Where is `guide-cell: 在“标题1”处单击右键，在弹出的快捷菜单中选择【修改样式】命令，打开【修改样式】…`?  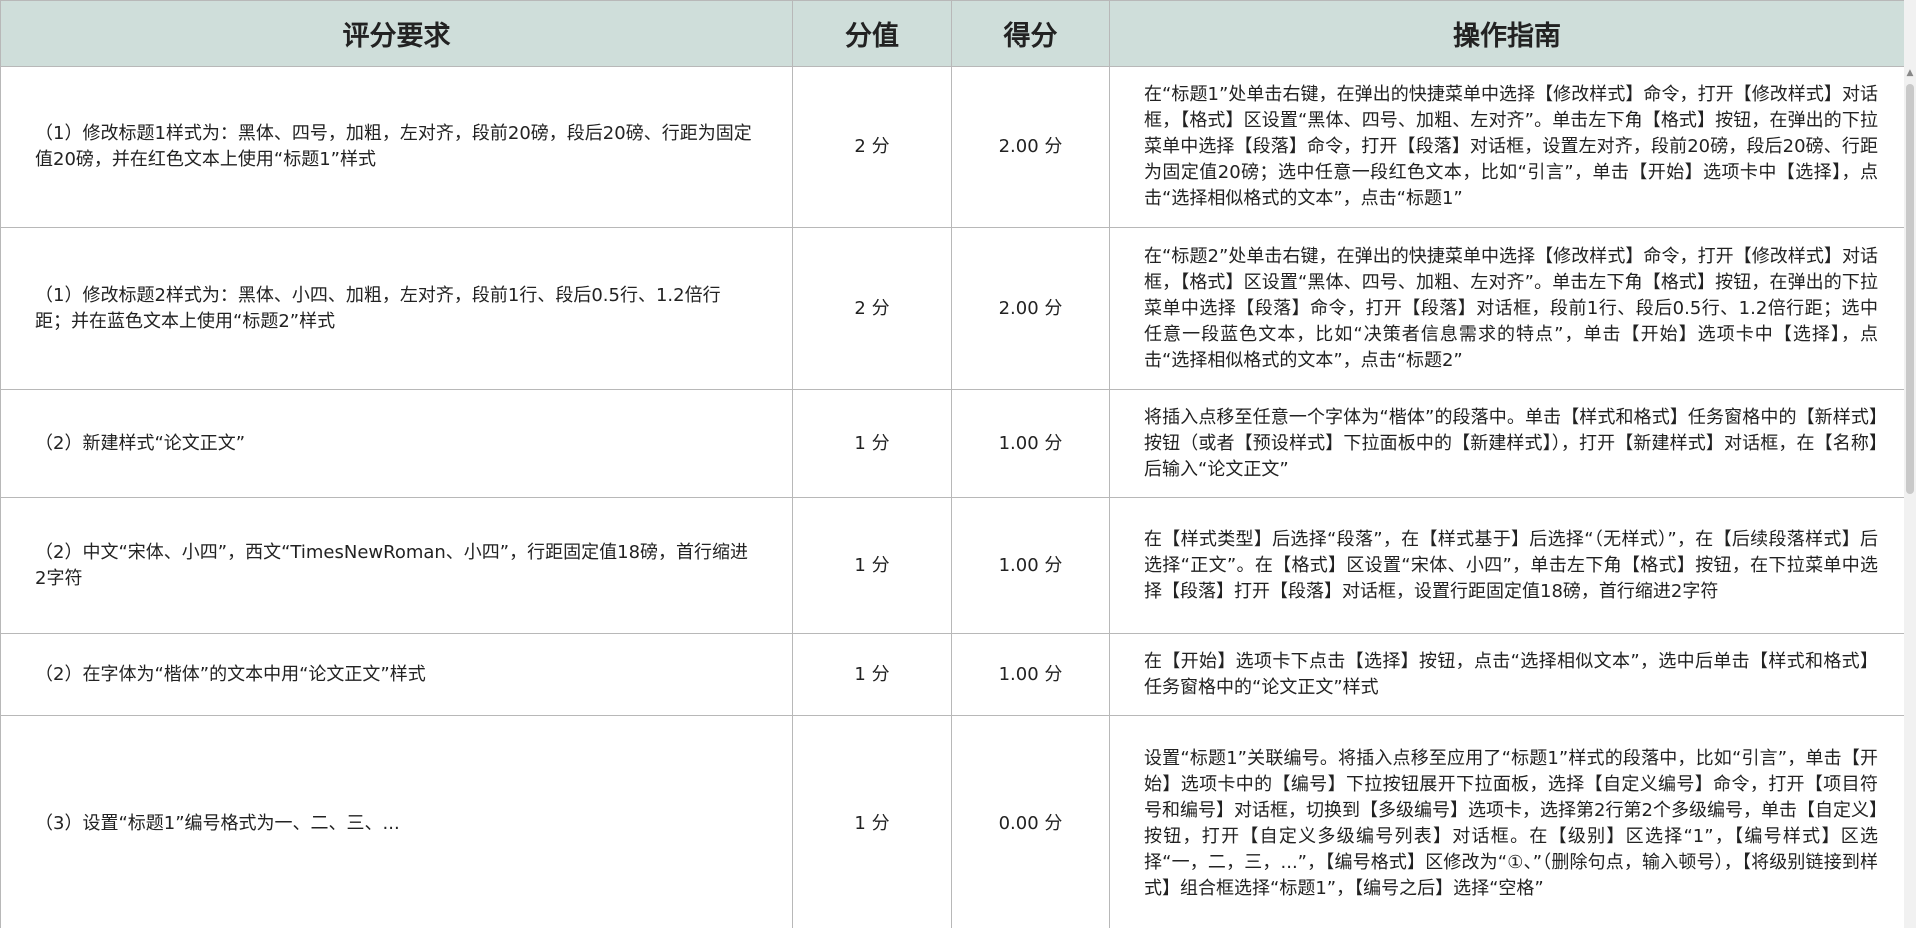
guide-cell: 在“标题1”处单击右键，在弹出的快捷菜单中选择【修改样式】命令，打开【修改样式】… is located at coordinates (1507, 147).